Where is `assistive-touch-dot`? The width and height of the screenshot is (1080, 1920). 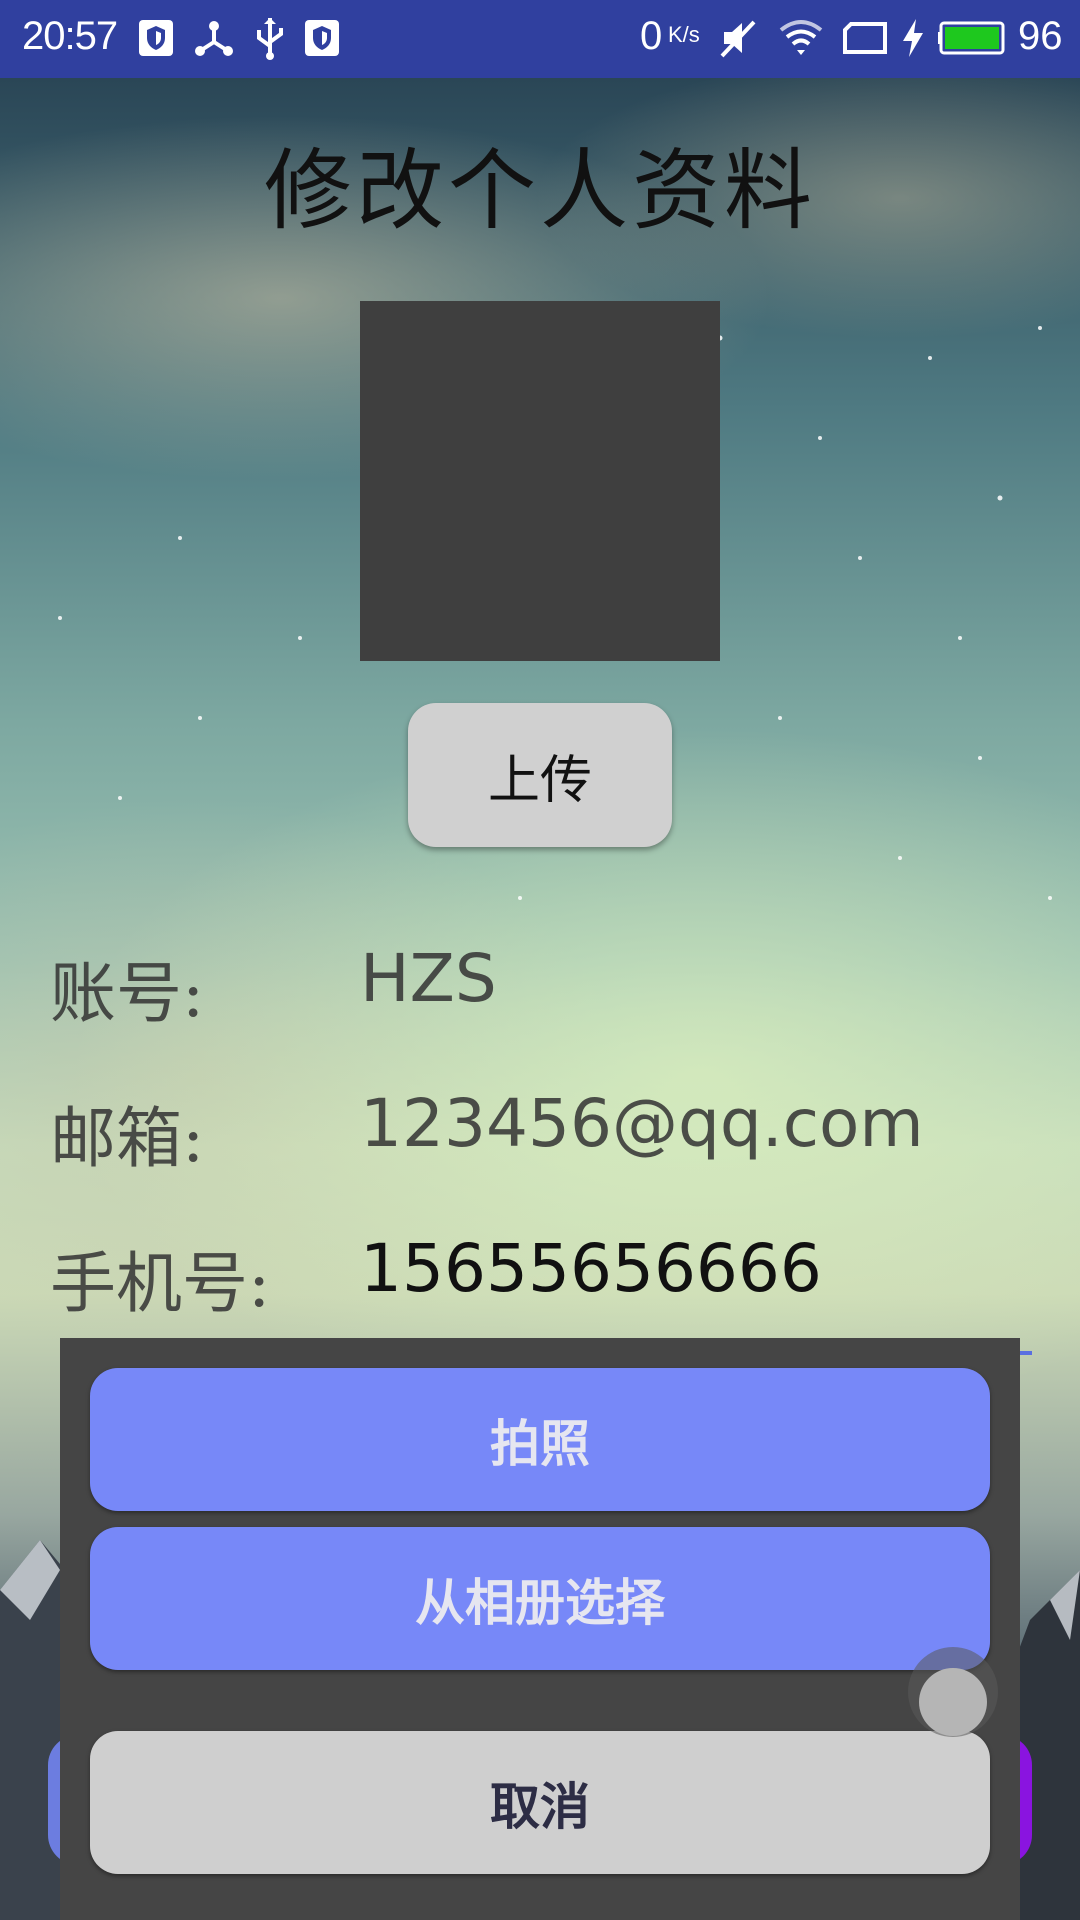
assistive-touch-dot is located at coordinates (953, 1702).